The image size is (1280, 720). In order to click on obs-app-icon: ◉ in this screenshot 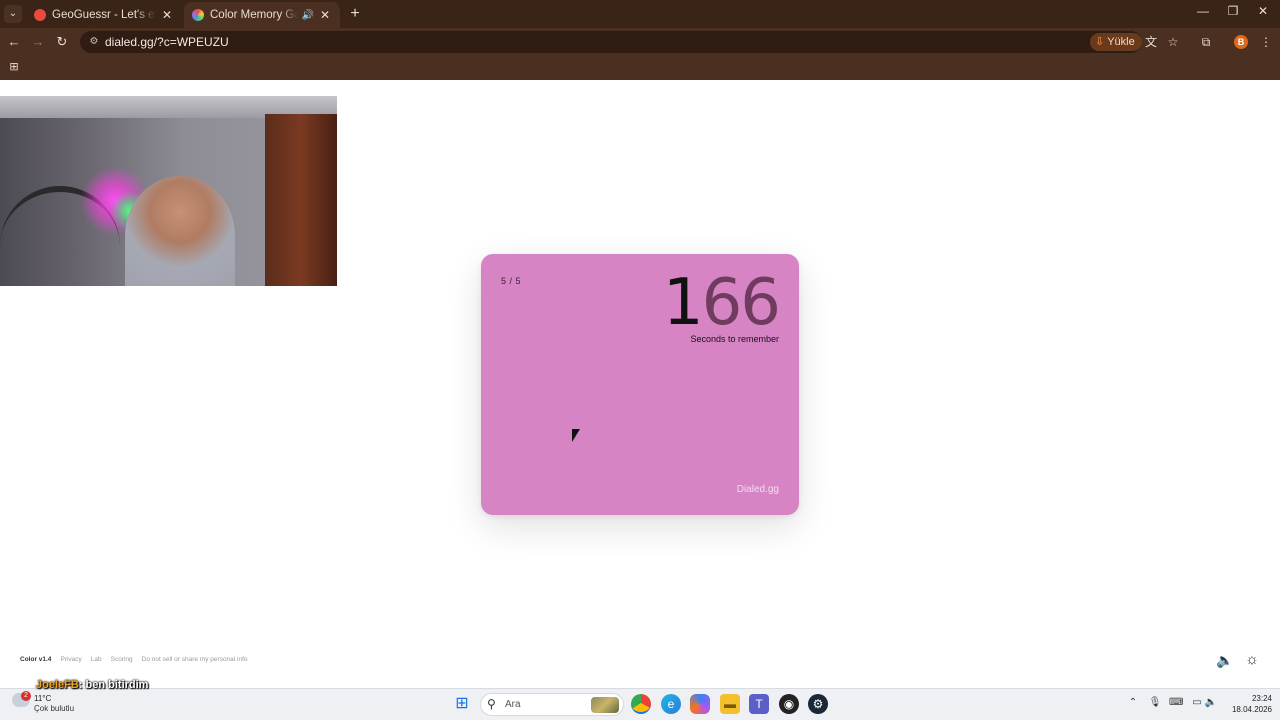, I will do `click(789, 704)`.